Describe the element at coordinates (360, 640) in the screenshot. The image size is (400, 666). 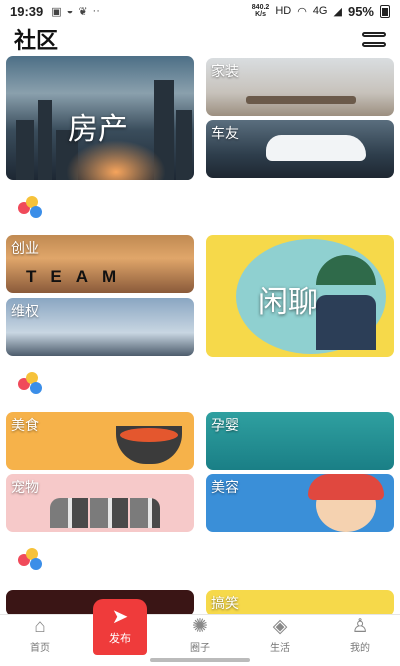
I see `tab-mine: ♙ 我的` at that location.